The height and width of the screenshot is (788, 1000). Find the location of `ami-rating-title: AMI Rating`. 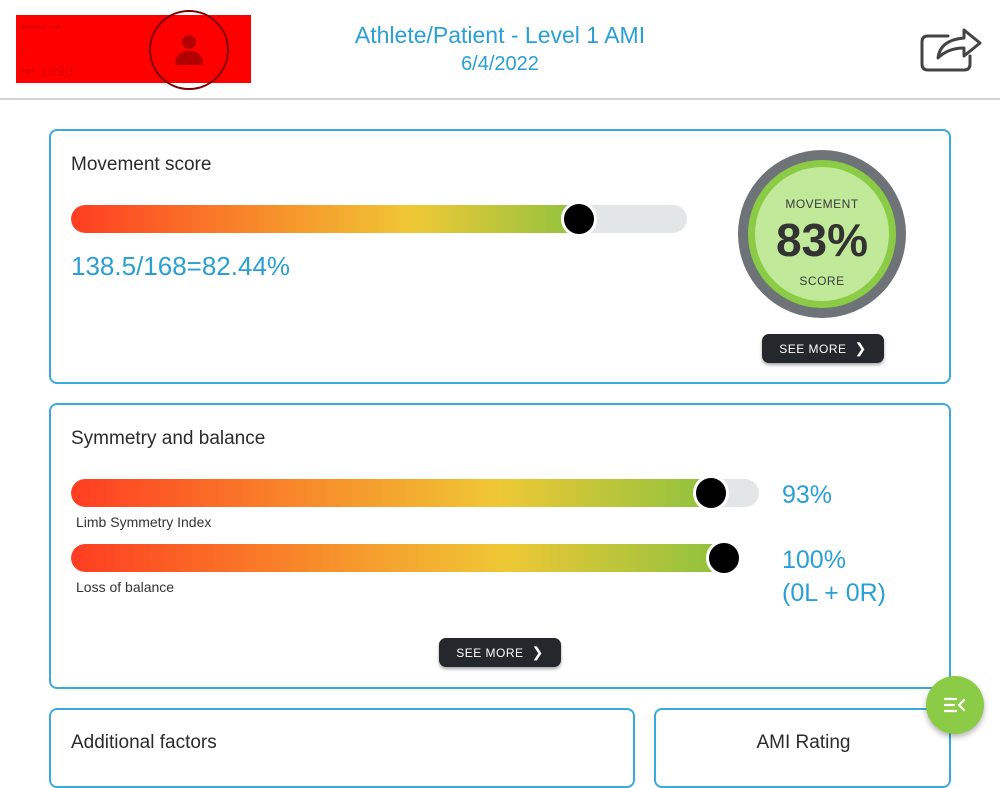

ami-rating-title: AMI Rating is located at coordinates (803, 742).